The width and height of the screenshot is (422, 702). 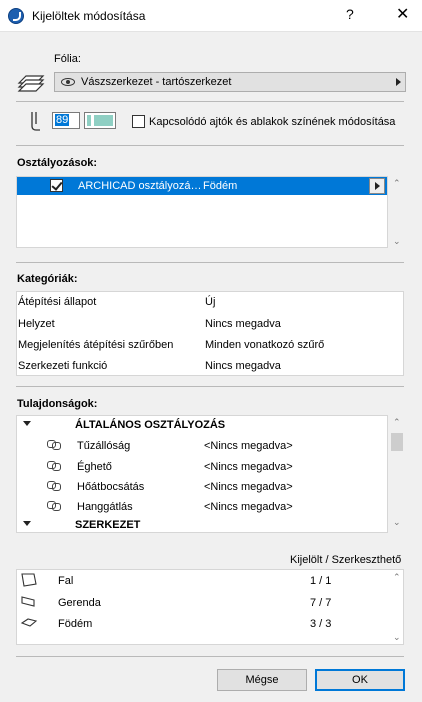 What do you see at coordinates (138, 121) in the screenshot?
I see `door-window-color-checkbox` at bounding box center [138, 121].